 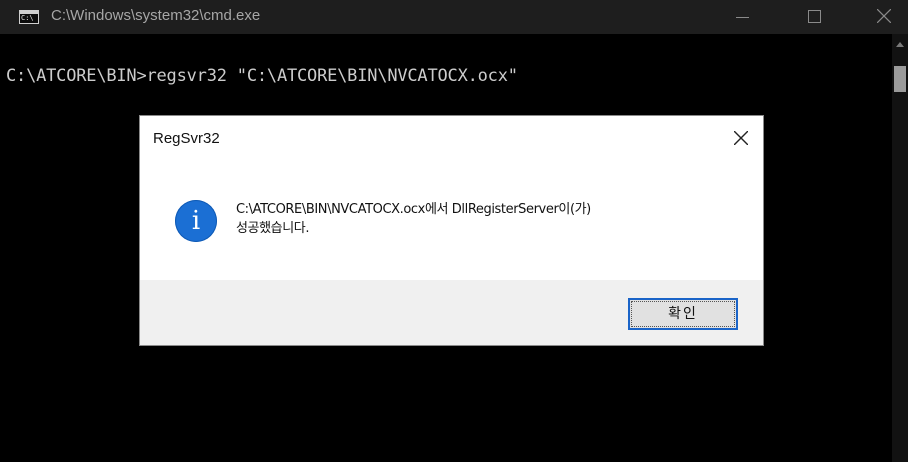 What do you see at coordinates (900, 44) in the screenshot?
I see `scroll-up-arrow-icon` at bounding box center [900, 44].